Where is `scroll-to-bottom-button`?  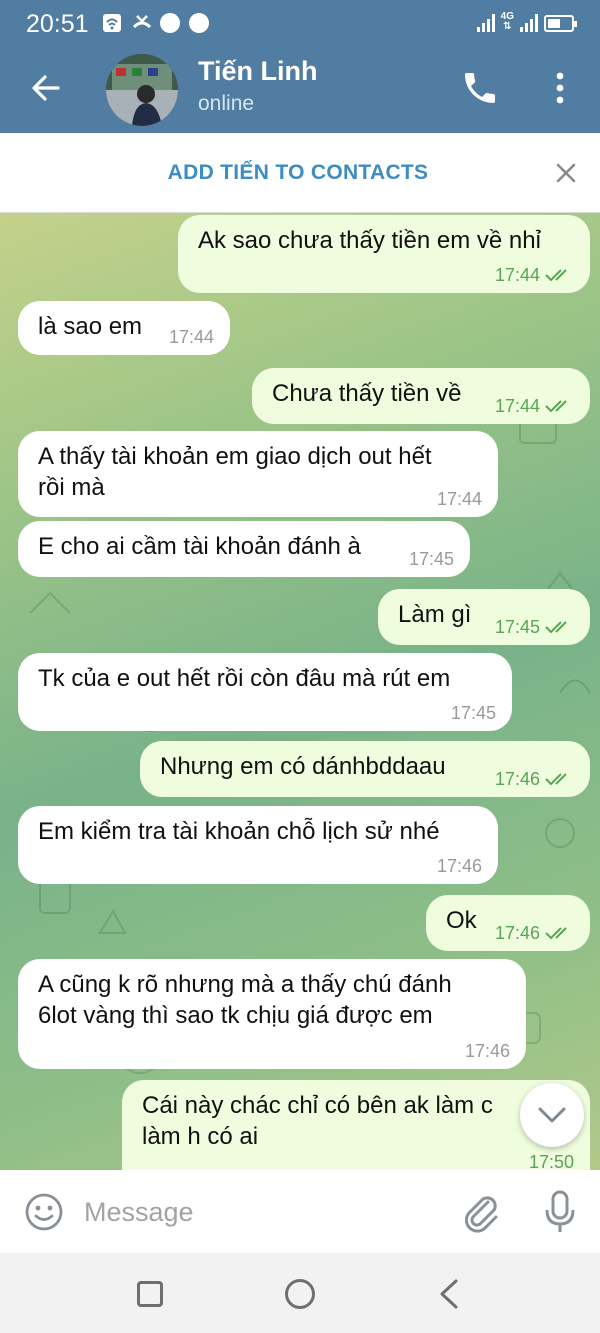
scroll-to-bottom-button is located at coordinates (552, 1115).